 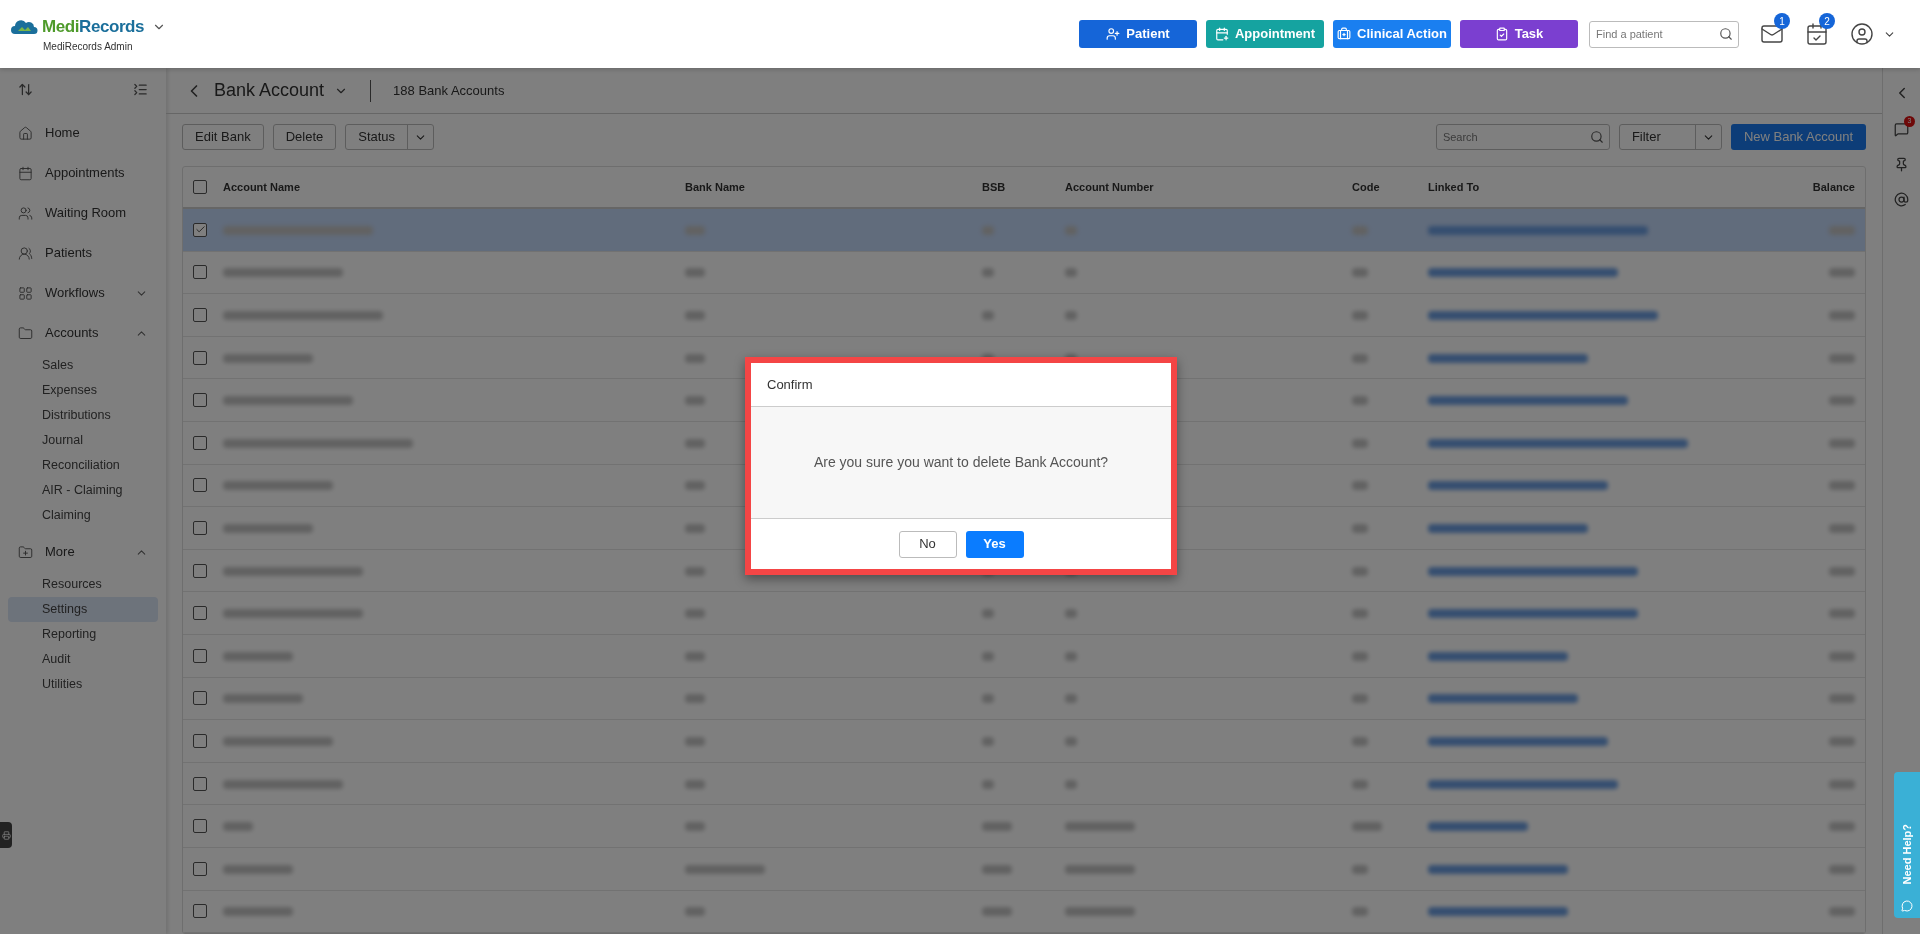 What do you see at coordinates (83, 213) in the screenshot?
I see `nav-item: Waiting Room` at bounding box center [83, 213].